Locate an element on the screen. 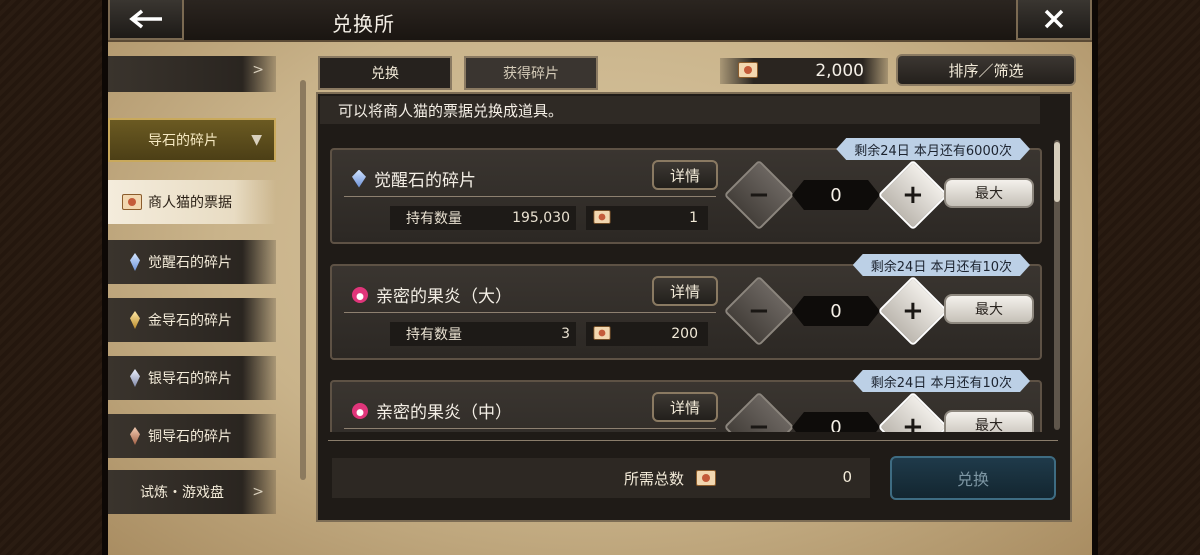  scrollbar-thumb is located at coordinates (1057, 172).